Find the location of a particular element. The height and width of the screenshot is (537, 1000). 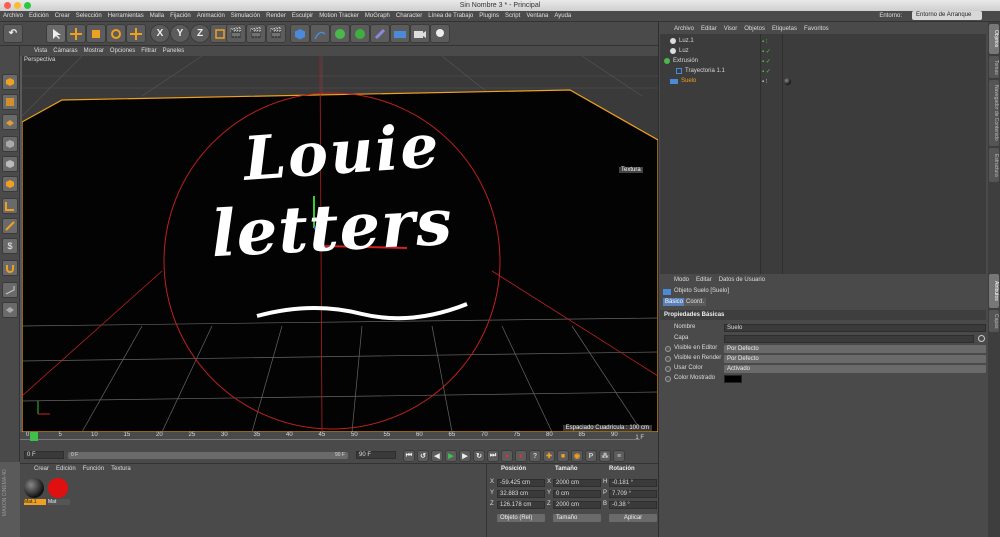

position-y-field: 32.883 cm is located at coordinates (521, 494).